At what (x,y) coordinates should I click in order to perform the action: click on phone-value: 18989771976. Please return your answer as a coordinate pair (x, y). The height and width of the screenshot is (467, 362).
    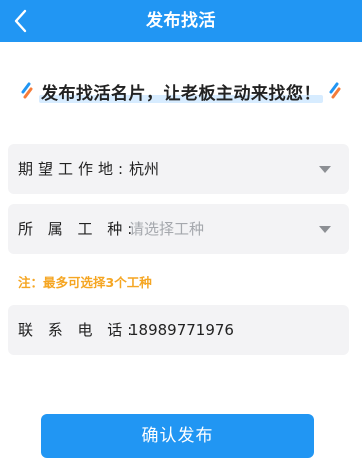
    Looking at the image, I should click on (181, 330).